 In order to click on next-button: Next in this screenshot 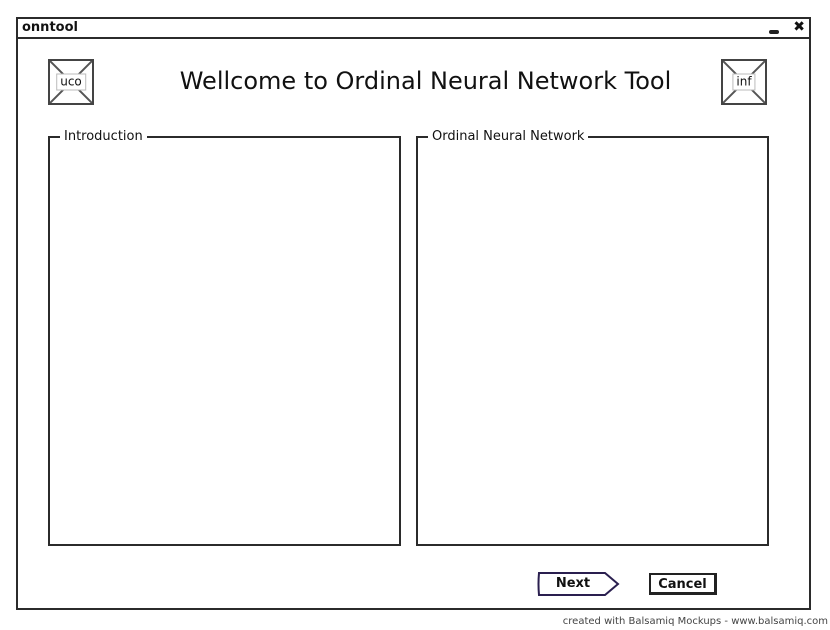, I will do `click(579, 584)`.